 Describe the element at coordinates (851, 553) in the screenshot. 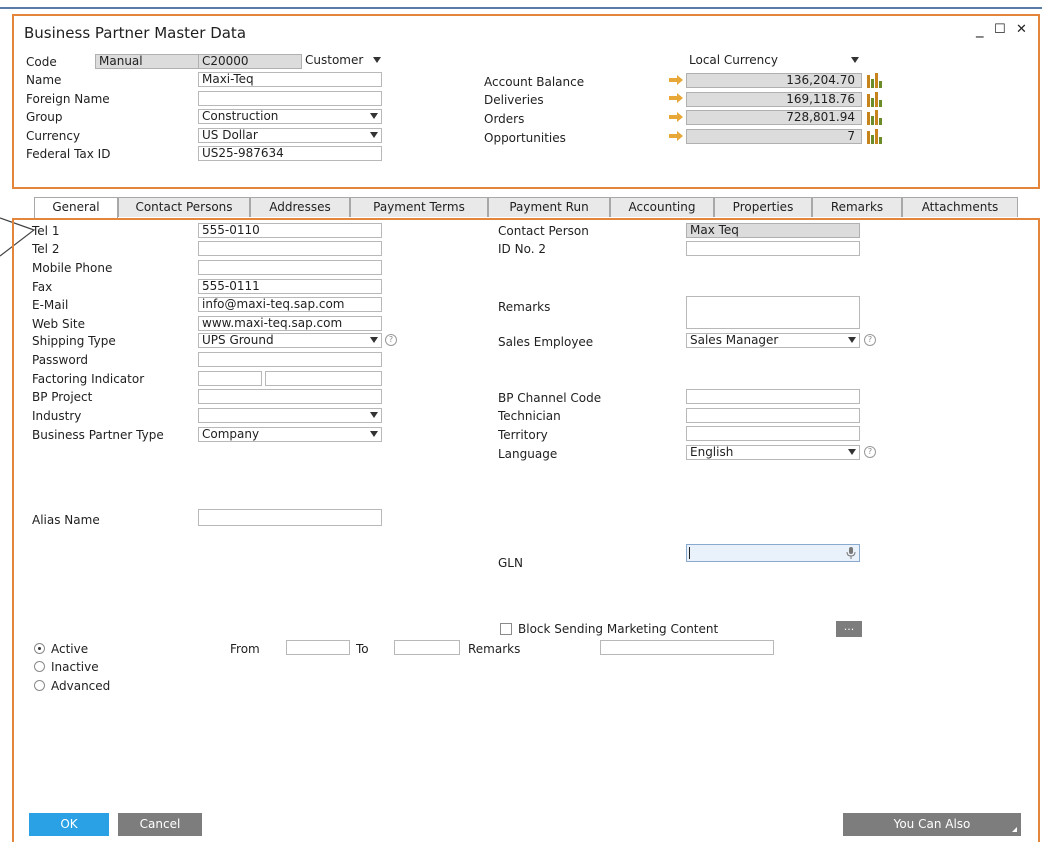

I see `microphone-icon` at that location.